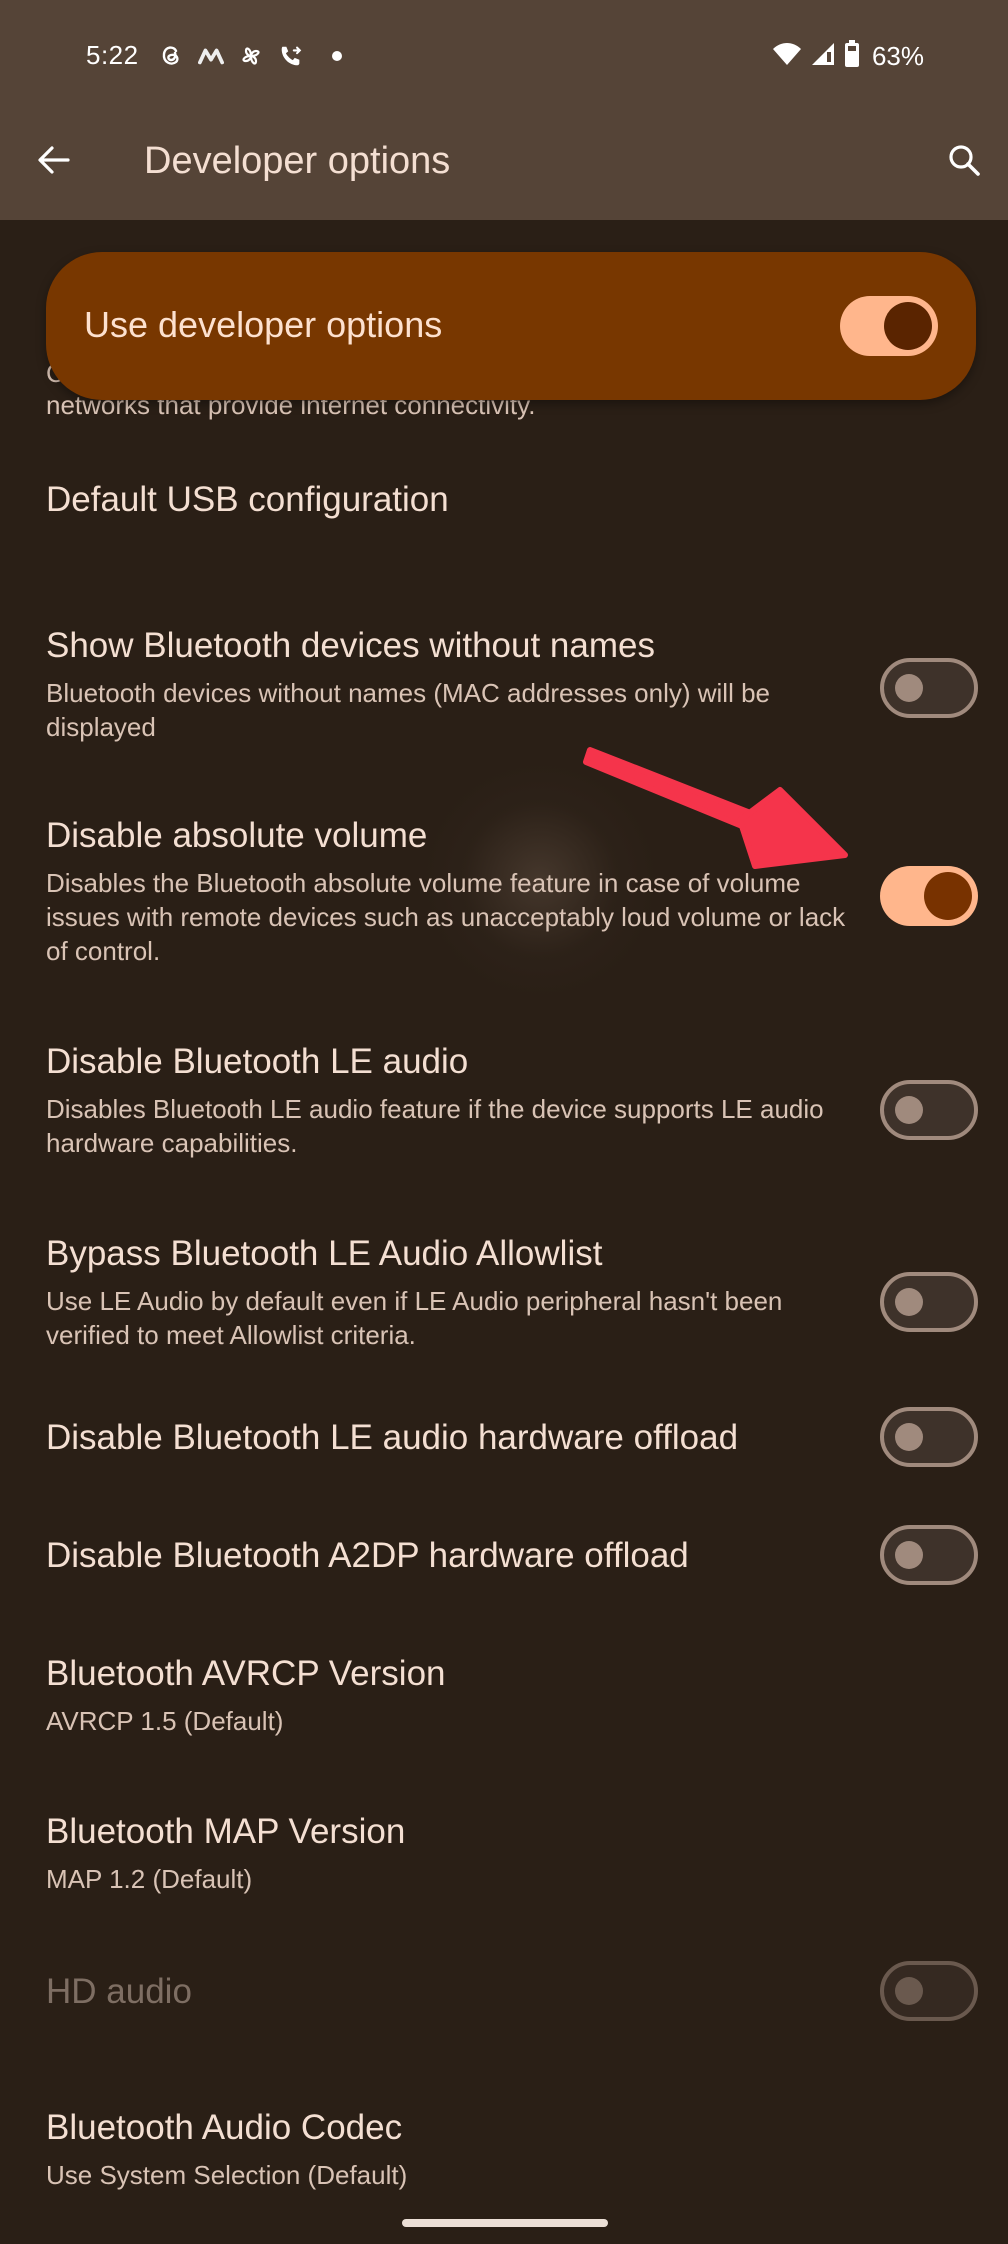 Image resolution: width=1008 pixels, height=2244 pixels. What do you see at coordinates (227, 2175) in the screenshot?
I see `setting-subtitle: Use System Selection (Default)` at bounding box center [227, 2175].